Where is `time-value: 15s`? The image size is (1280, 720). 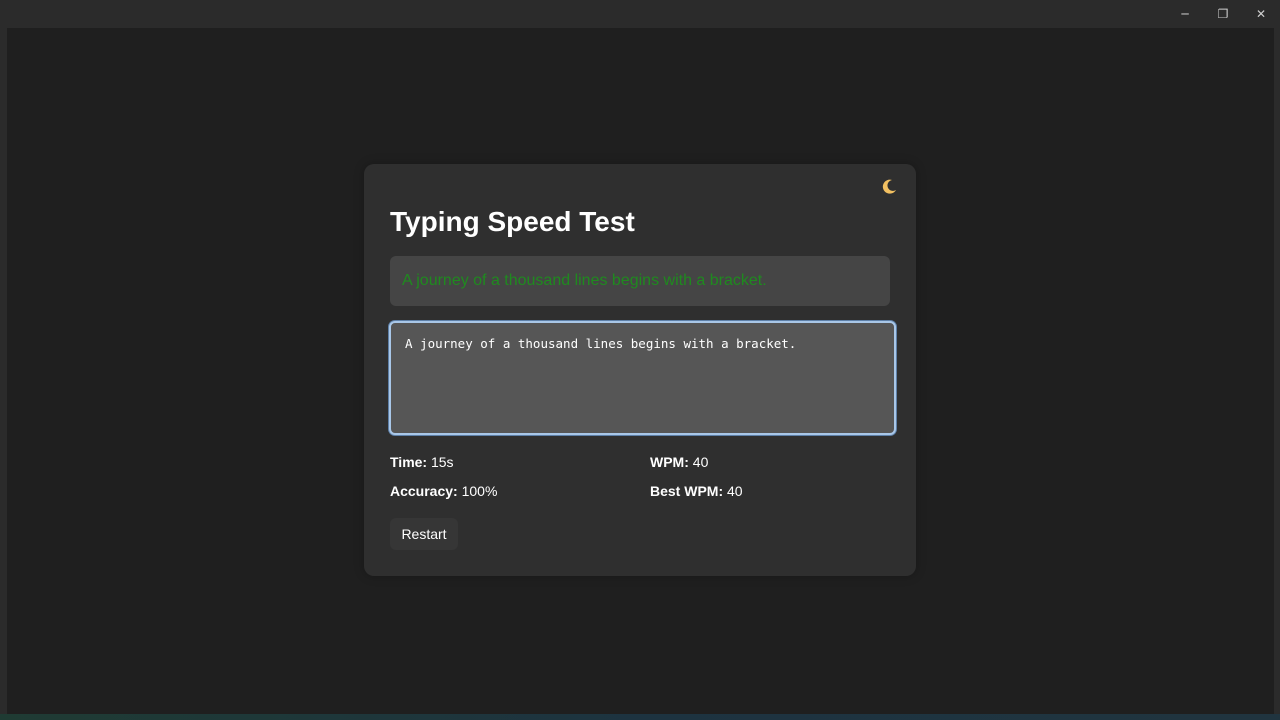
time-value: 15s is located at coordinates (442, 462).